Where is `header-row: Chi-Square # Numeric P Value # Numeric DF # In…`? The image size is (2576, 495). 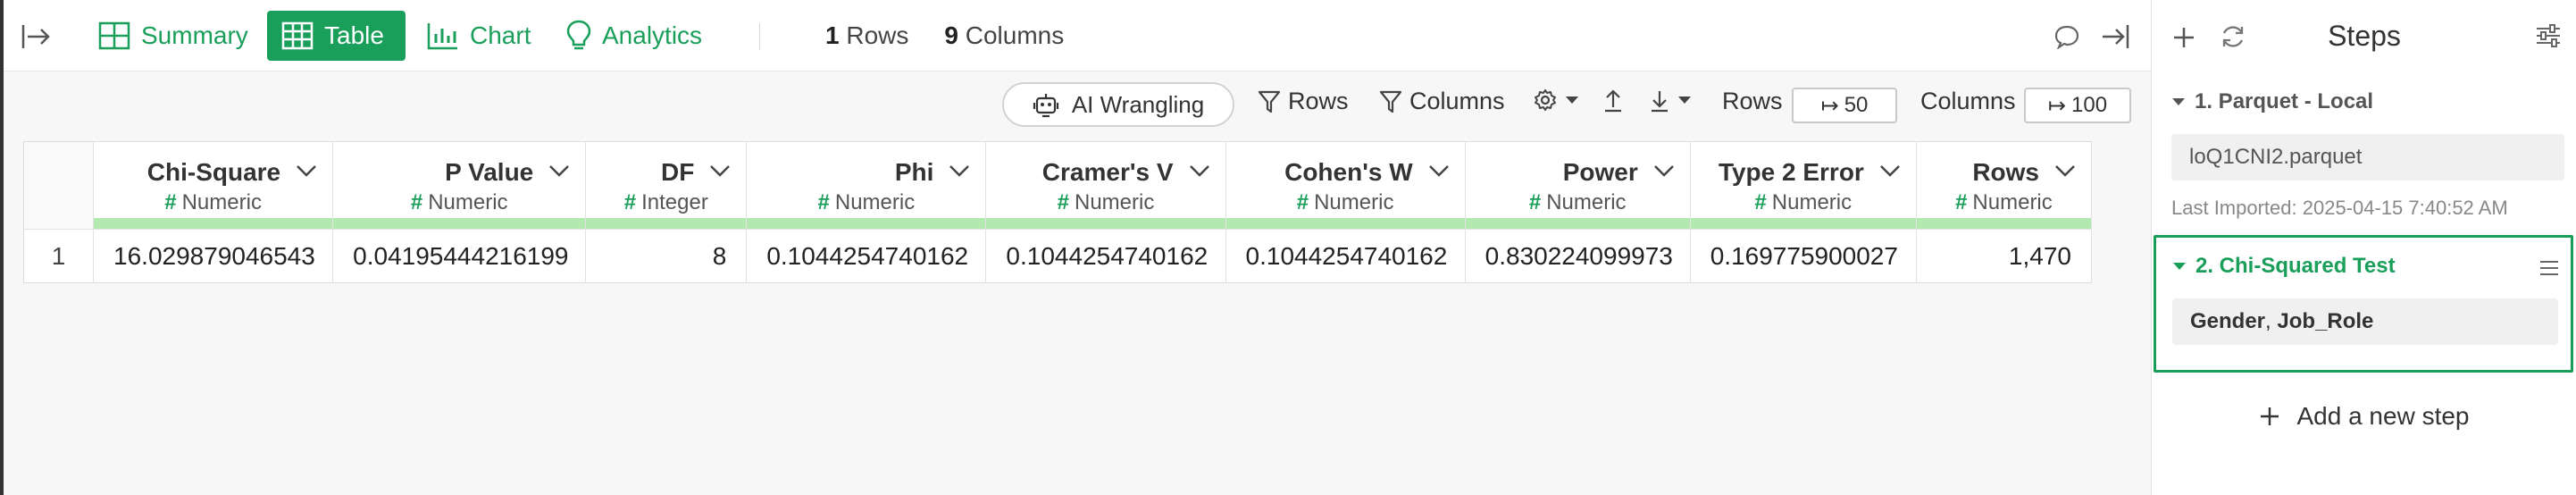 header-row: Chi-Square # Numeric P Value # Numeric DF # In… is located at coordinates (1058, 186).